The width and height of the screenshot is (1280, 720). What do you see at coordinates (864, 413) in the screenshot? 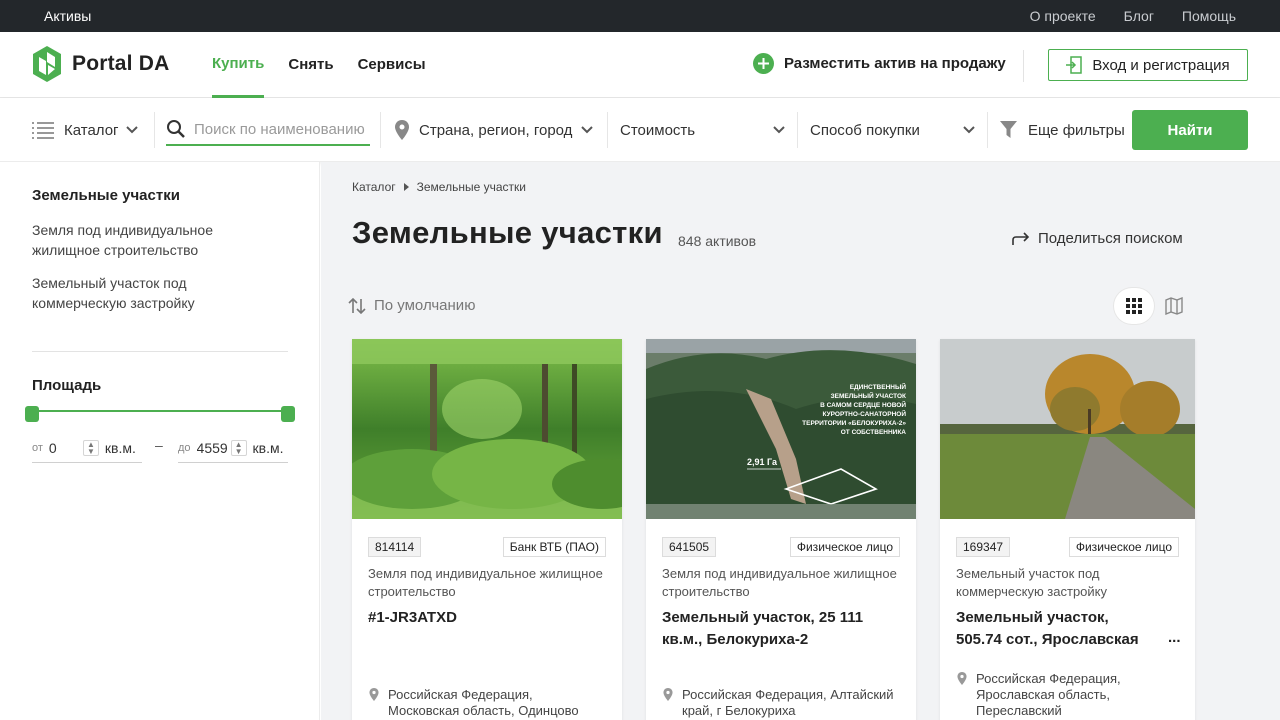
I see `image-caption-line: КУРОРТНО-САНАТОРНОЙ` at bounding box center [864, 413].